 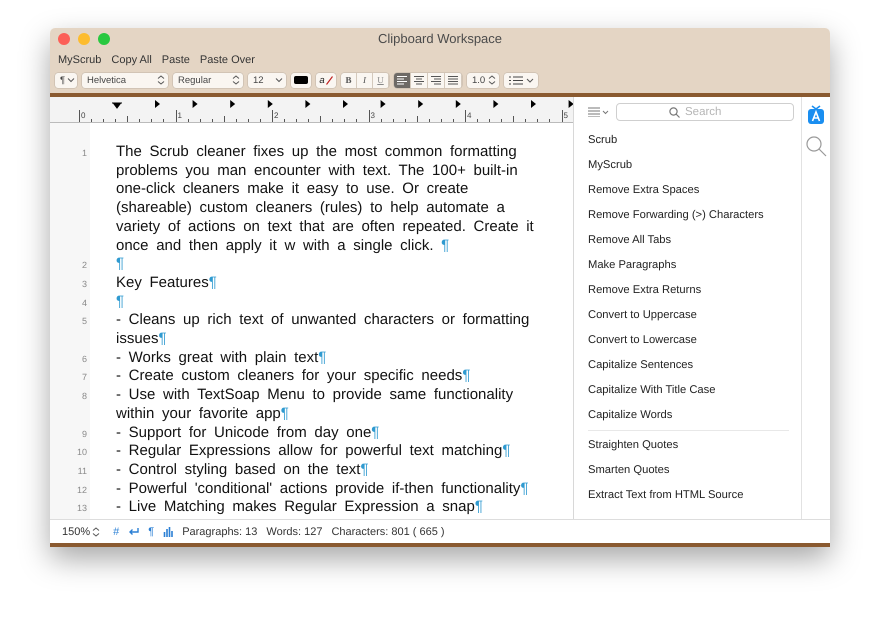 What do you see at coordinates (323, 330) in the screenshot?
I see `paragraph-text: - Cleans up rich text of unwanted characters or formatting issues¶` at bounding box center [323, 330].